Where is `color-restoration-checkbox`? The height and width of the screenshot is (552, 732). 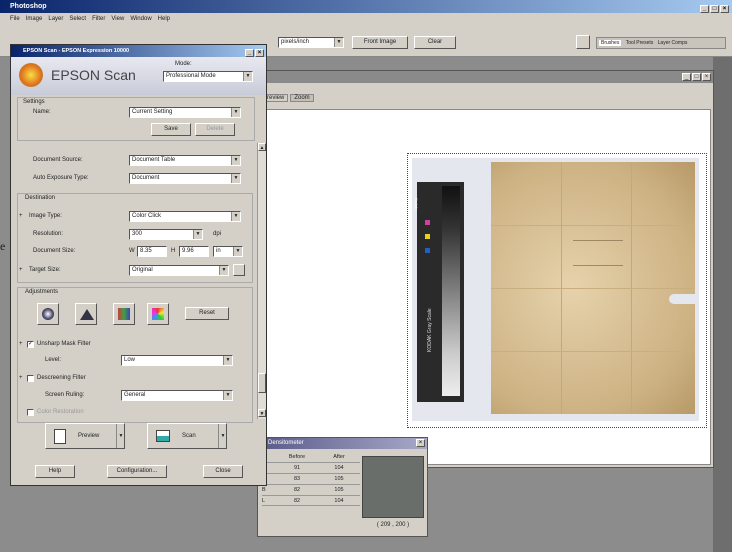 color-restoration-checkbox is located at coordinates (30, 412).